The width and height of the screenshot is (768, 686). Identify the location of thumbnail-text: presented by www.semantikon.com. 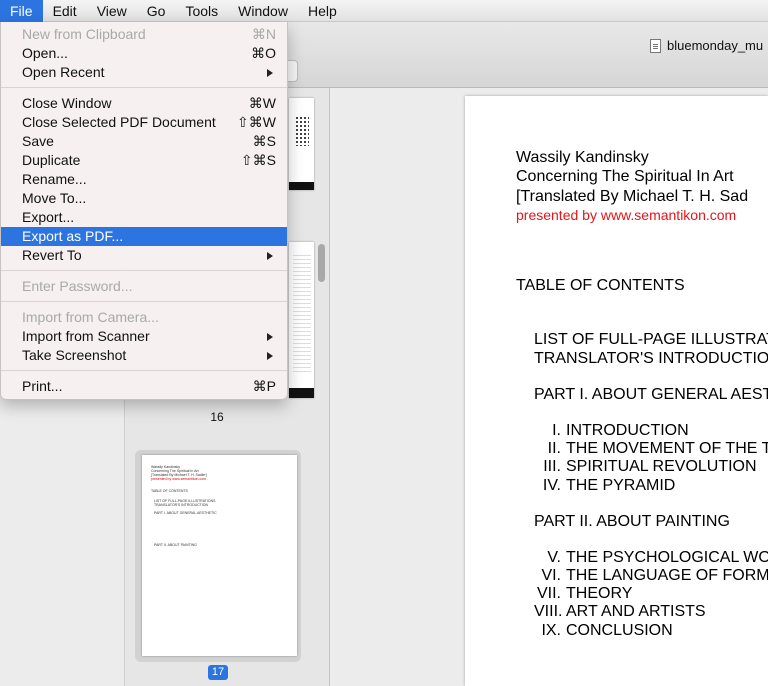
(179, 479).